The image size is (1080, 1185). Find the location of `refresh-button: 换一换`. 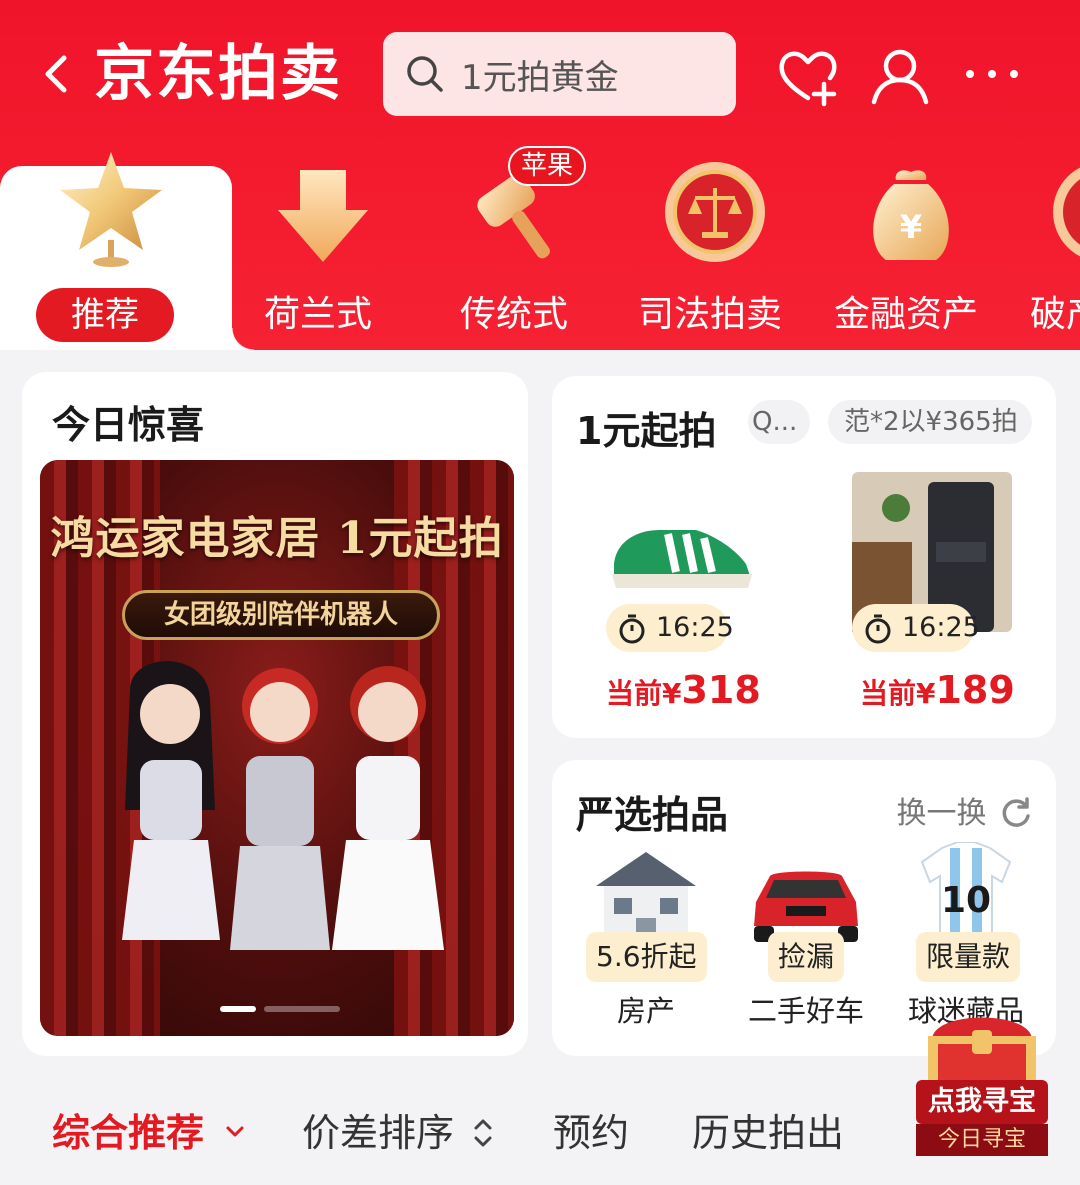

refresh-button: 换一换 is located at coordinates (964, 810).